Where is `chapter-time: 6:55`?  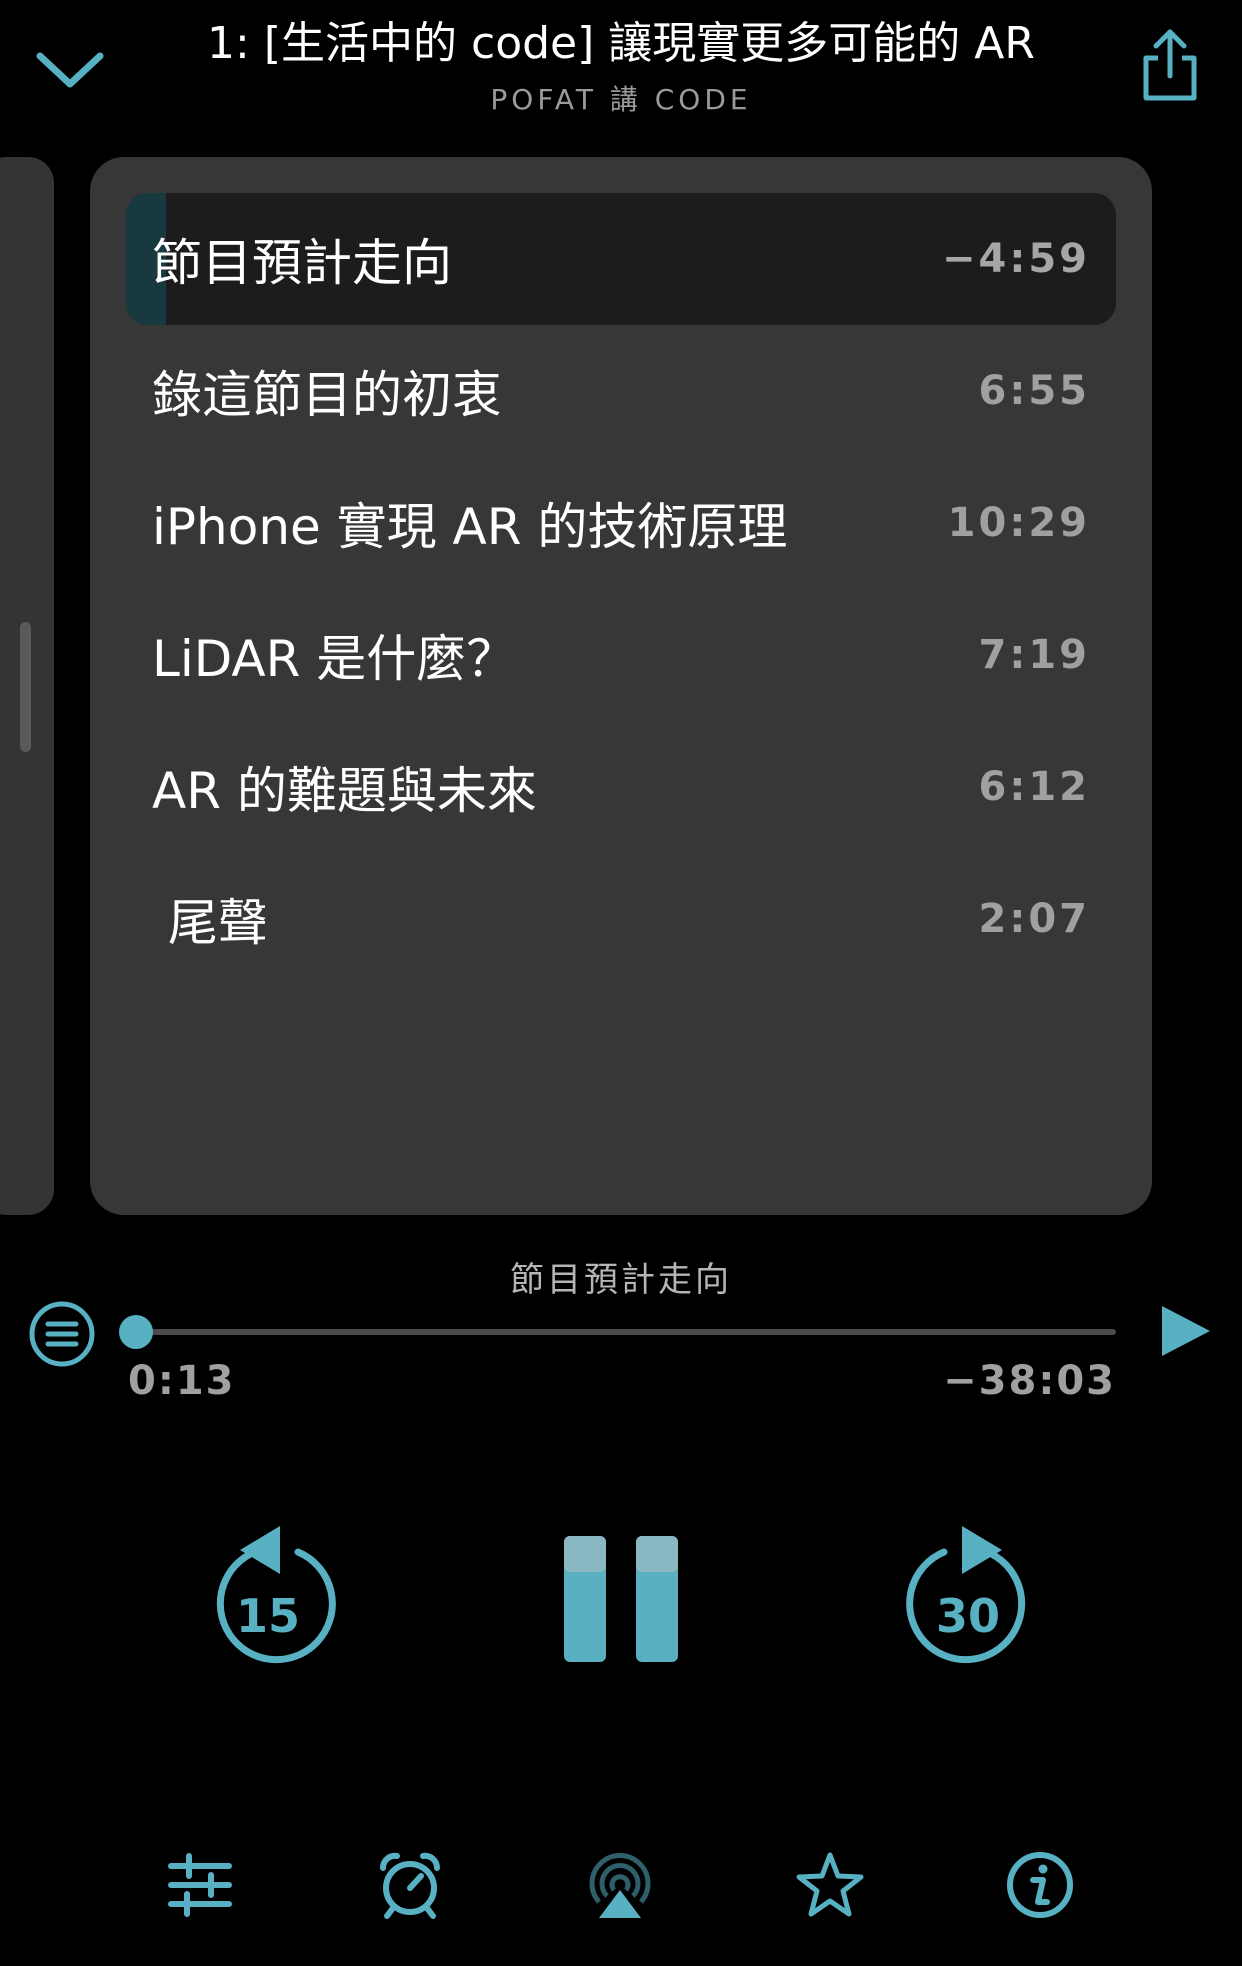 chapter-time: 6:55 is located at coordinates (1034, 391).